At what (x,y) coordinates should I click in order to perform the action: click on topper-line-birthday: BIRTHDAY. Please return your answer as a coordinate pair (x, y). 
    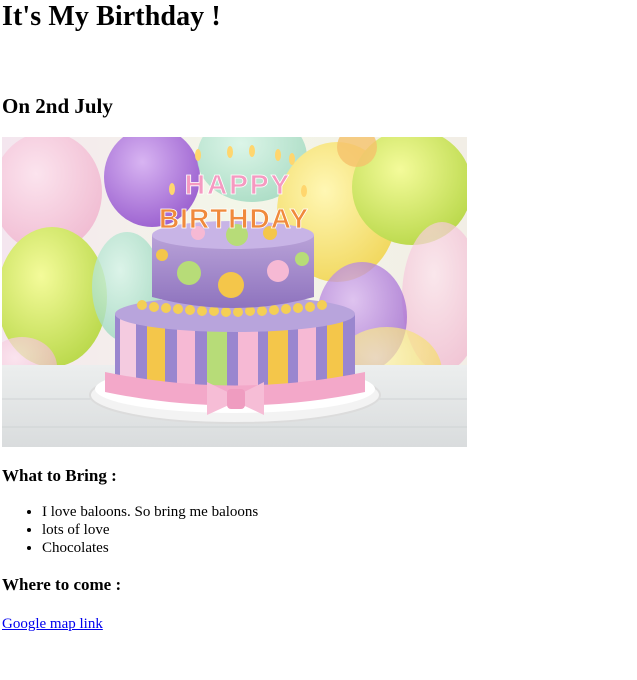
    Looking at the image, I should click on (234, 218).